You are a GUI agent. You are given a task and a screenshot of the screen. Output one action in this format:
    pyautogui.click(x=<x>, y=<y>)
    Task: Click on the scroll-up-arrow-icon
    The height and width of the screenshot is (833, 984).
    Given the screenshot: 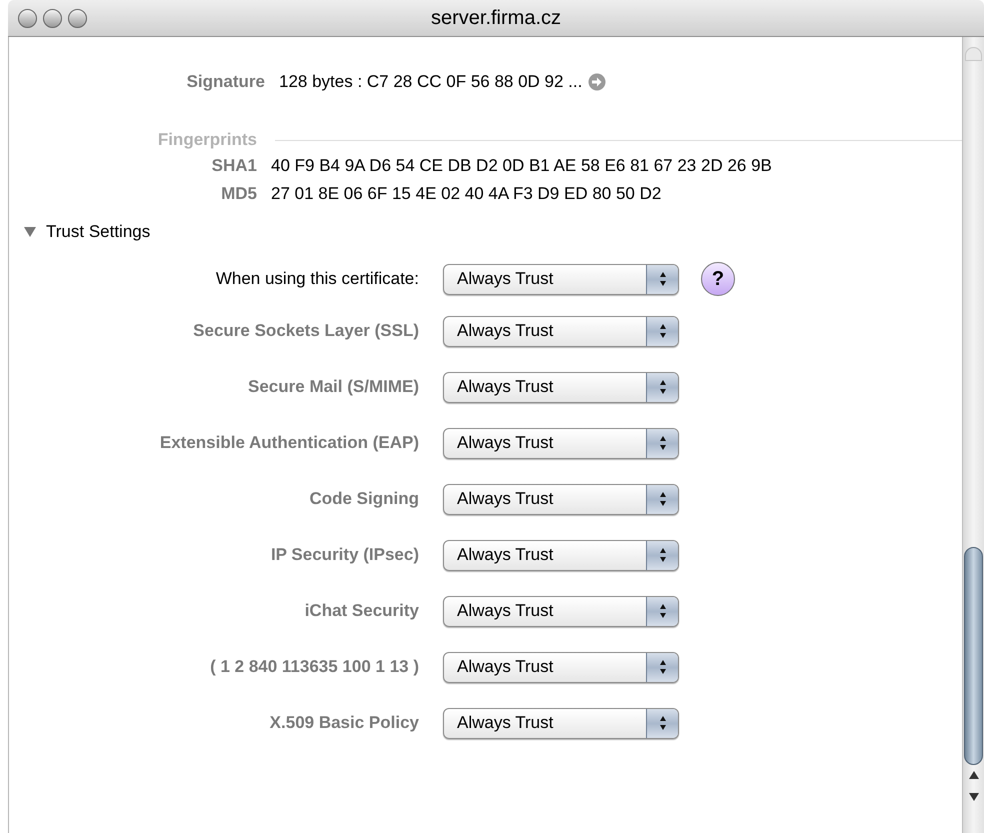 What is the action you would take?
    pyautogui.click(x=974, y=775)
    